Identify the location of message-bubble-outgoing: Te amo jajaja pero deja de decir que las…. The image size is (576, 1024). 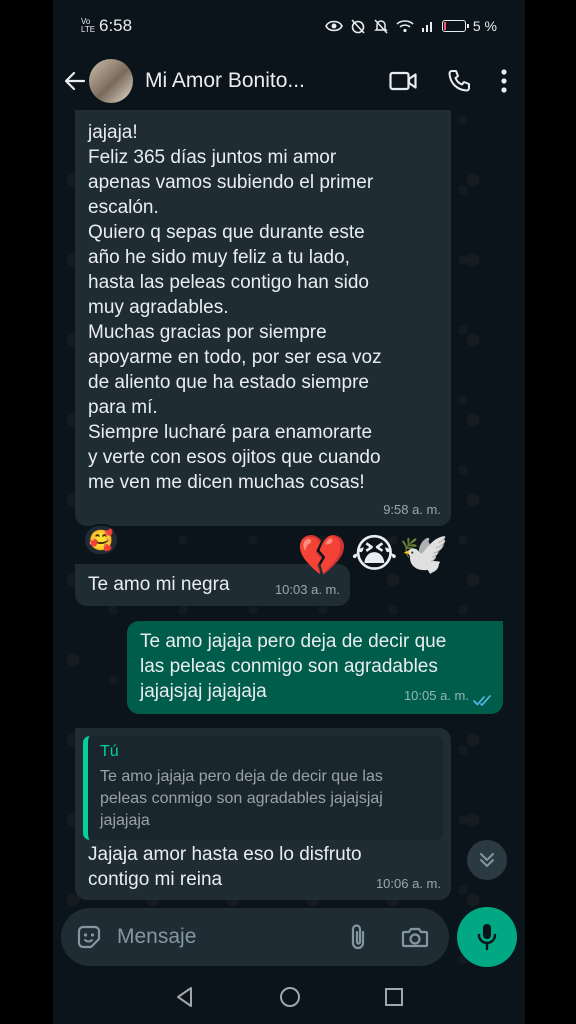
(315, 667).